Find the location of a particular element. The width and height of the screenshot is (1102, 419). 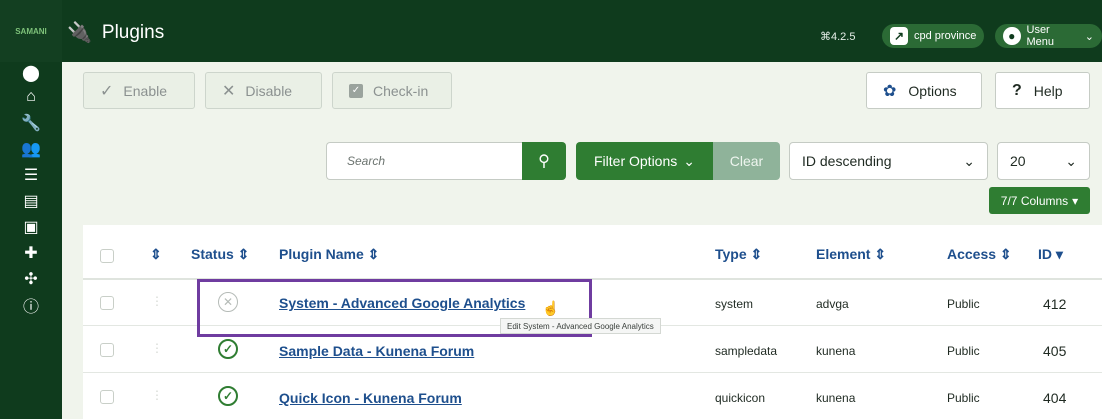

disable-button: ✕ Disable is located at coordinates (263, 90).